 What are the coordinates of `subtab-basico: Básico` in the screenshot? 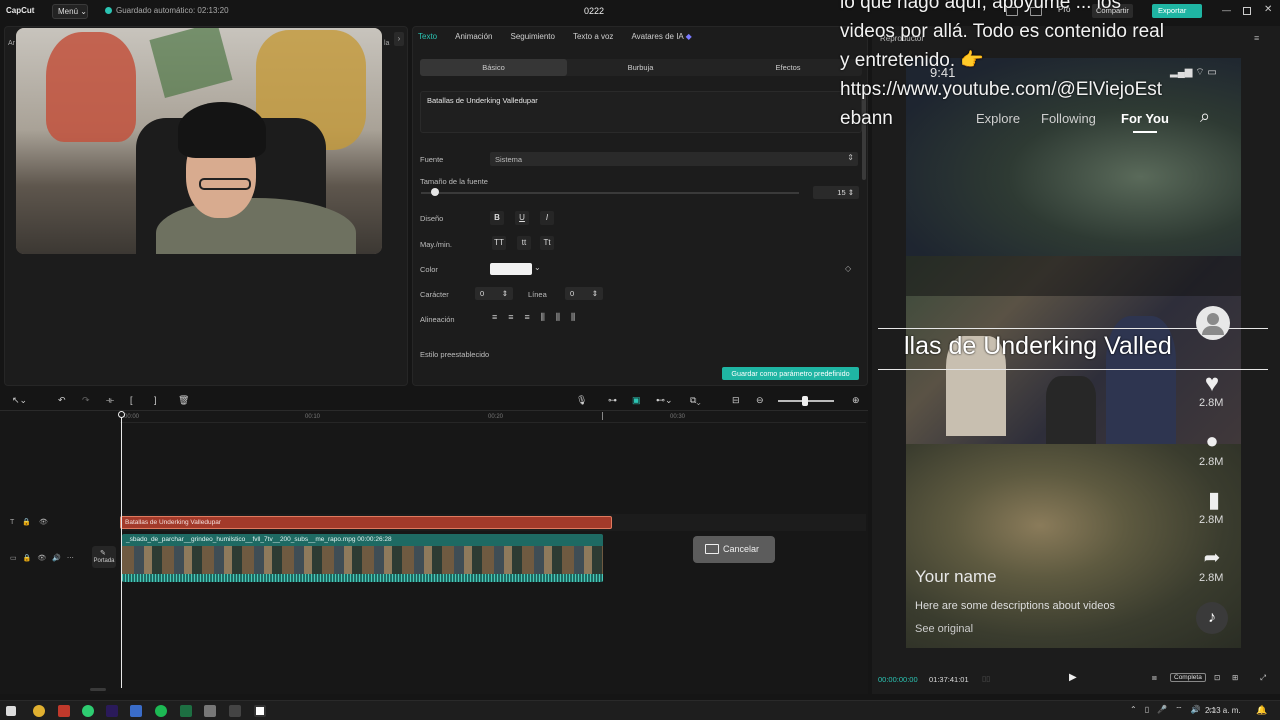 It's located at (493, 67).